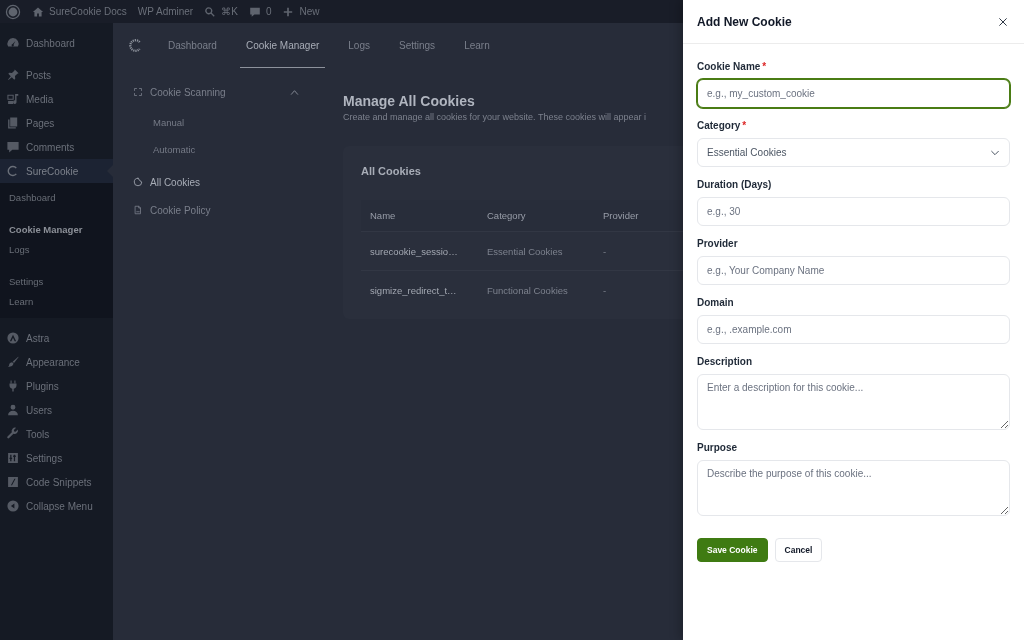 The width and height of the screenshot is (1024, 640). I want to click on sliders-icon, so click(13, 458).